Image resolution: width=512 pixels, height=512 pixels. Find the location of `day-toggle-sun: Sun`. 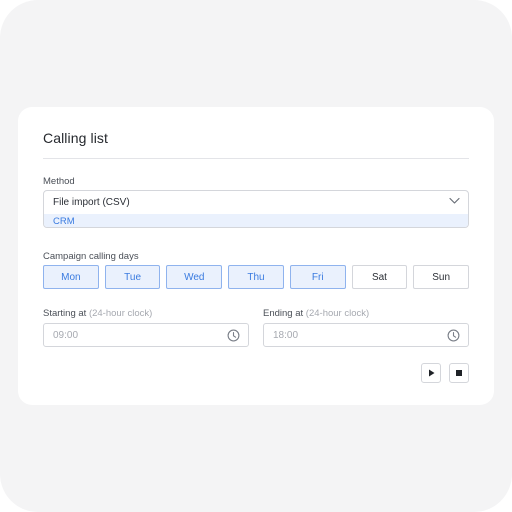

day-toggle-sun: Sun is located at coordinates (441, 277).